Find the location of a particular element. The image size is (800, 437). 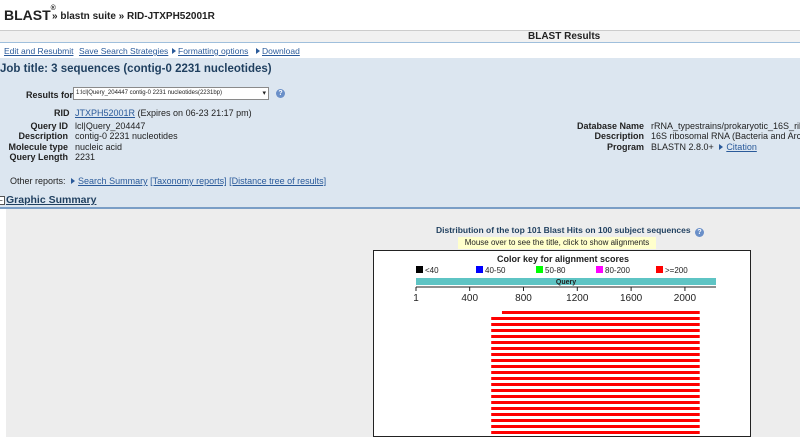

top-header: BLAST® » blastn suite » RID-JTXPH52001R is located at coordinates (400, 15).